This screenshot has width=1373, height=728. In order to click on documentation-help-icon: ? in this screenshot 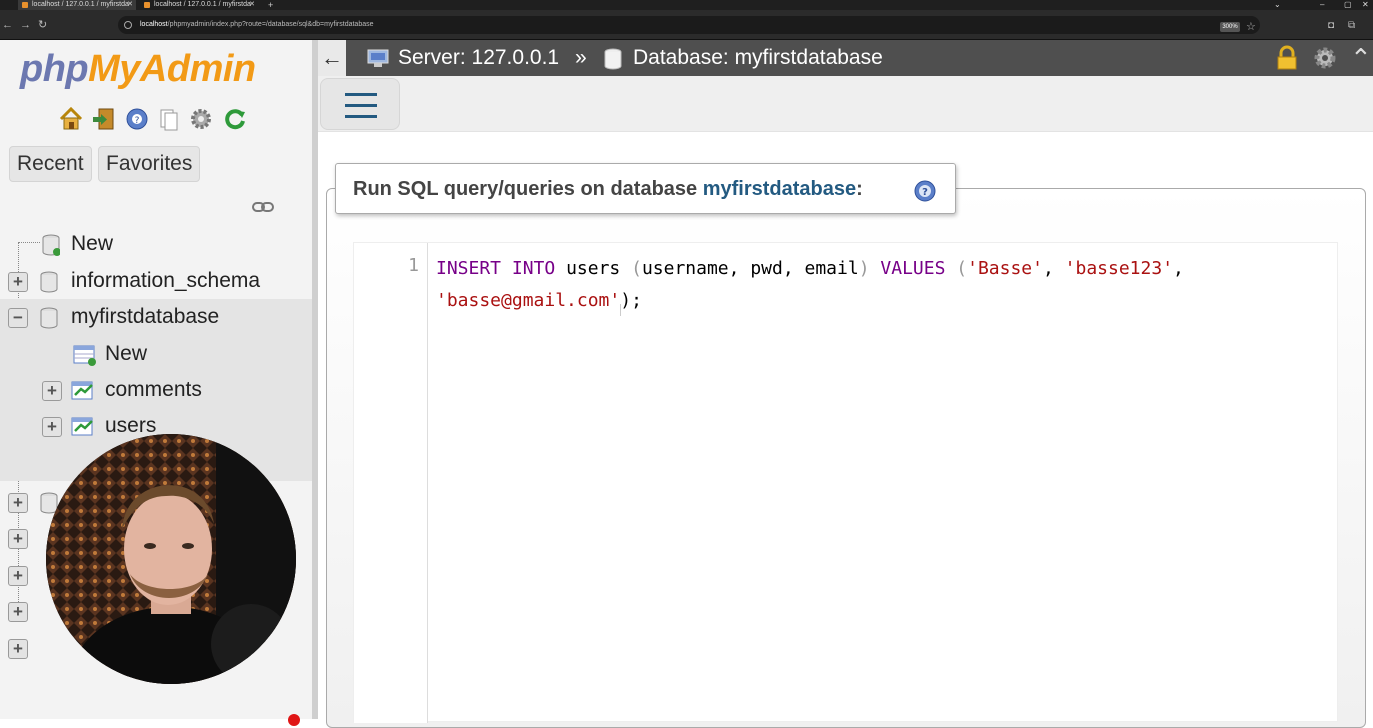, I will do `click(925, 191)`.